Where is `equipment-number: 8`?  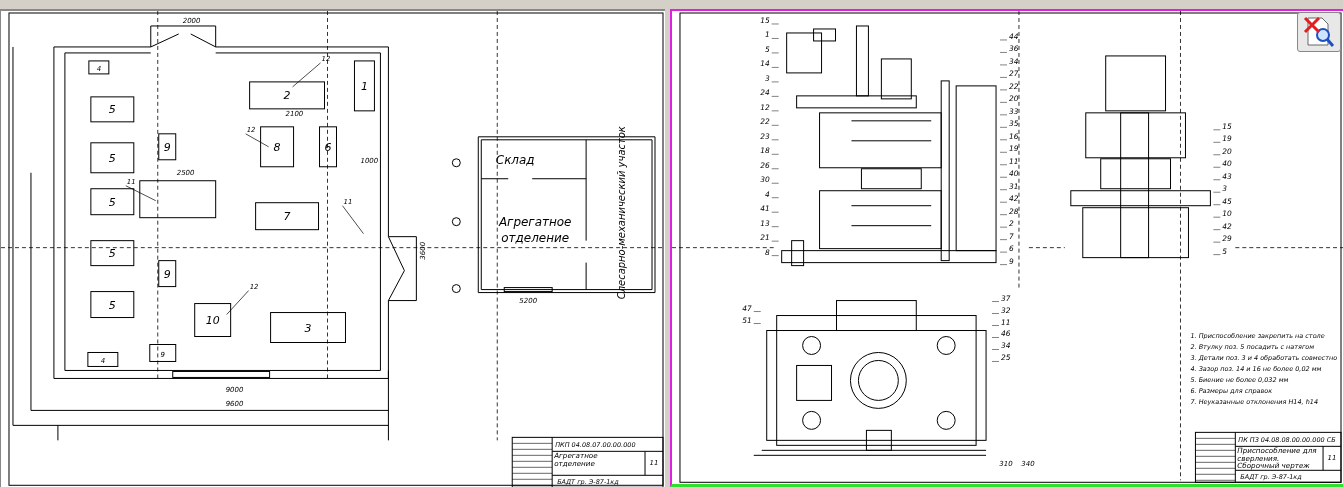
equipment-number: 8 is located at coordinates (277, 147).